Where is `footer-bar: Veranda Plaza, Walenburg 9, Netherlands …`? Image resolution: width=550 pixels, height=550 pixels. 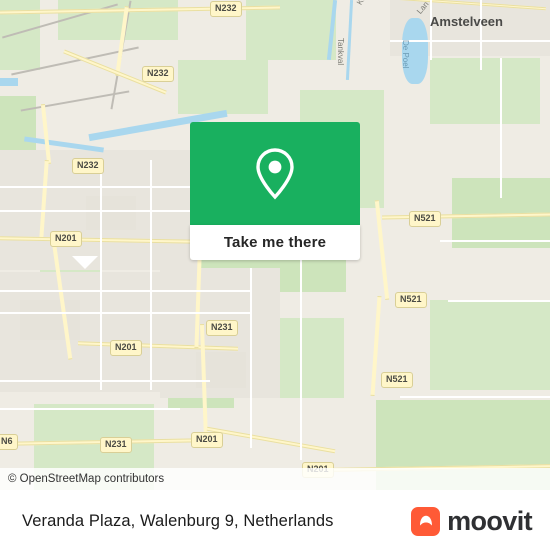
footer-bar: Veranda Plaza, Walenburg 9, Netherlands … is located at coordinates (275, 520).